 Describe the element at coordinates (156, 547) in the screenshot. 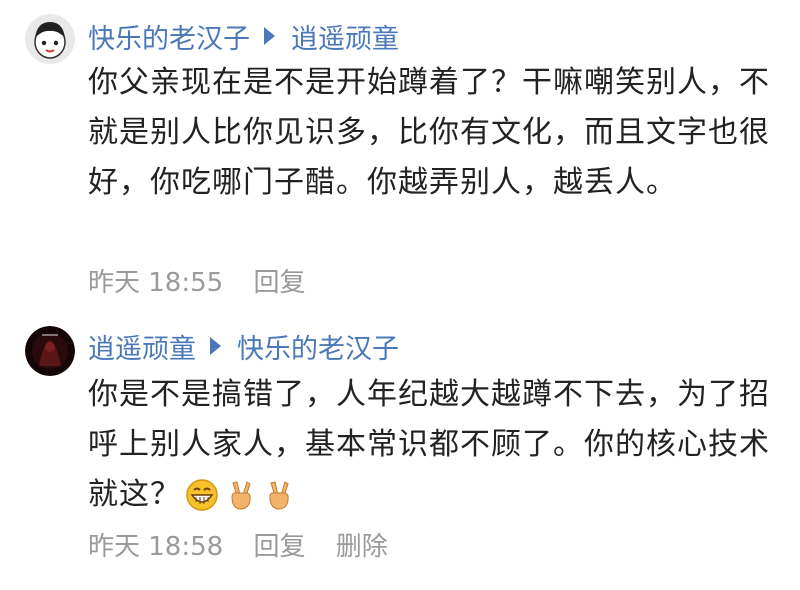

I see `timestamp: 昨天 18:58` at that location.